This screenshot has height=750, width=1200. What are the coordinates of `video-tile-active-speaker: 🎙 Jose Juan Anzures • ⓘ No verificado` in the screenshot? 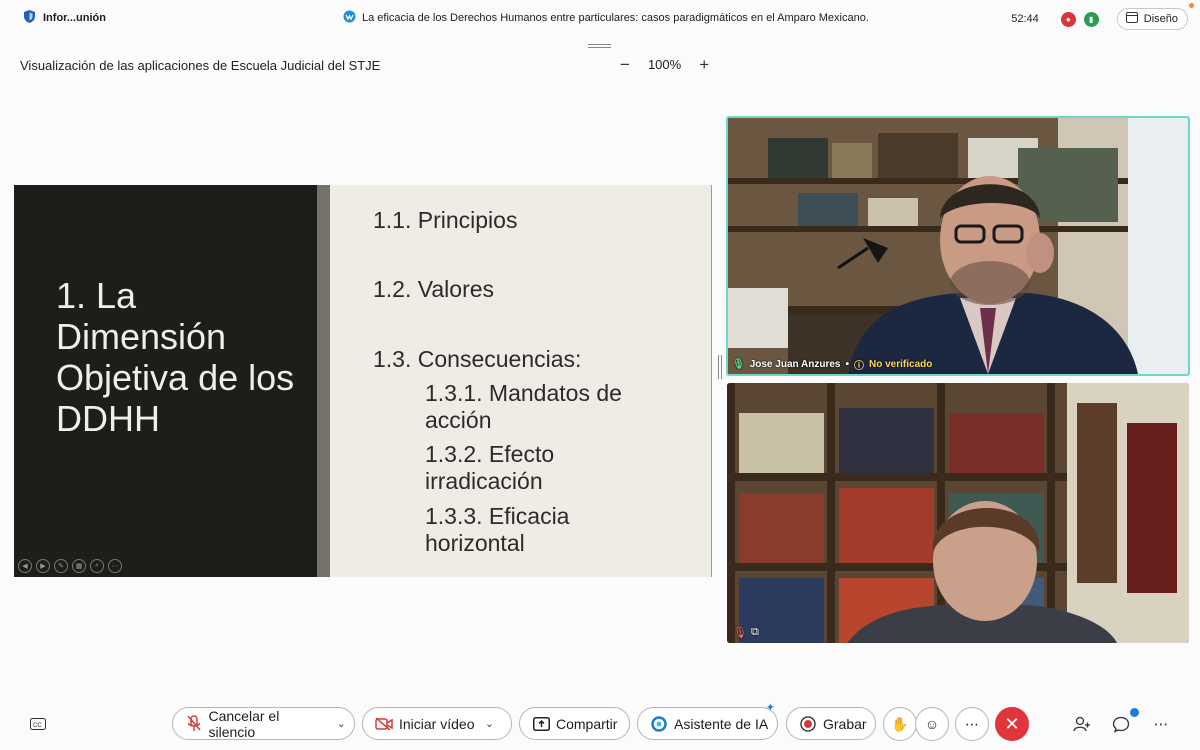 It's located at (958, 246).